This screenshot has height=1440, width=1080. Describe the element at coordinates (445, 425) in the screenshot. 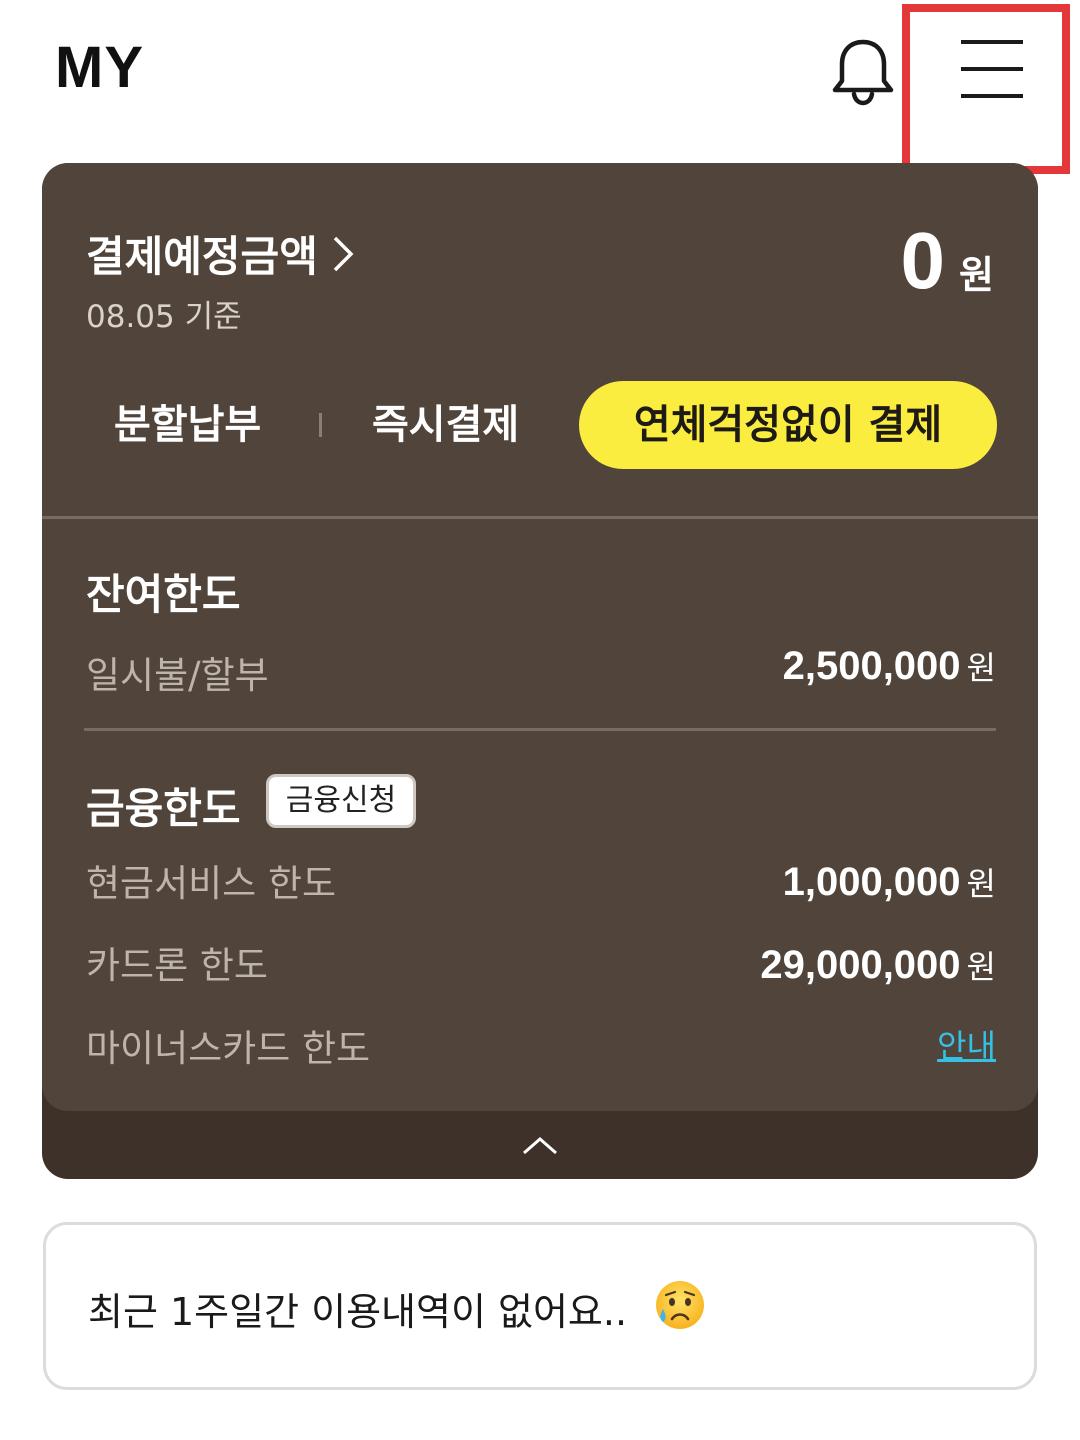

I see `tab-instant-payment: 즉시결제` at that location.